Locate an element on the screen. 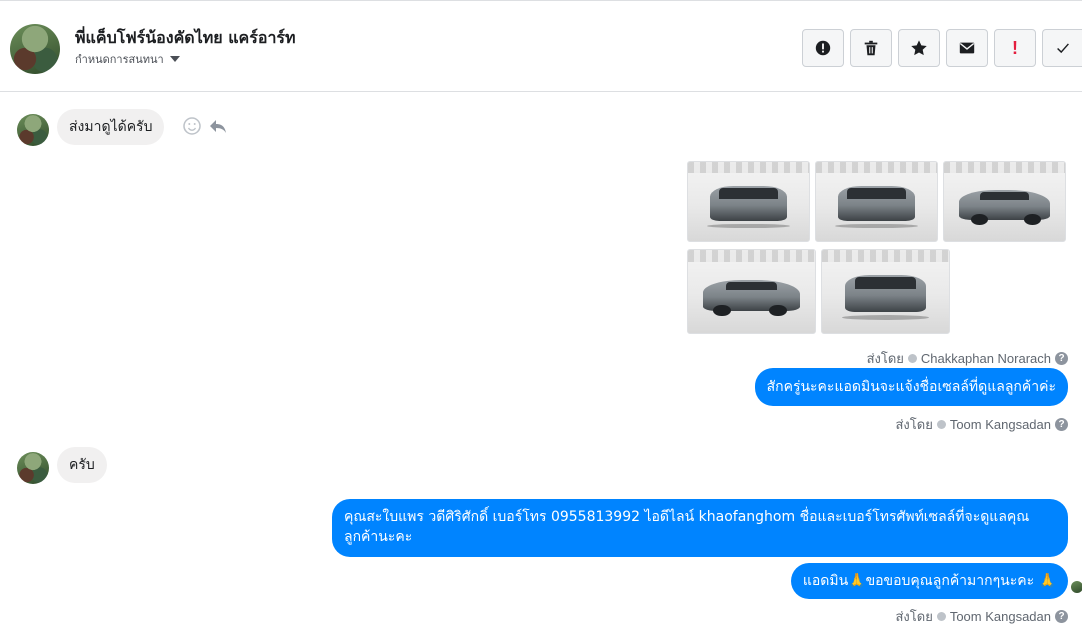  car-photo-side-left is located at coordinates (751, 291).